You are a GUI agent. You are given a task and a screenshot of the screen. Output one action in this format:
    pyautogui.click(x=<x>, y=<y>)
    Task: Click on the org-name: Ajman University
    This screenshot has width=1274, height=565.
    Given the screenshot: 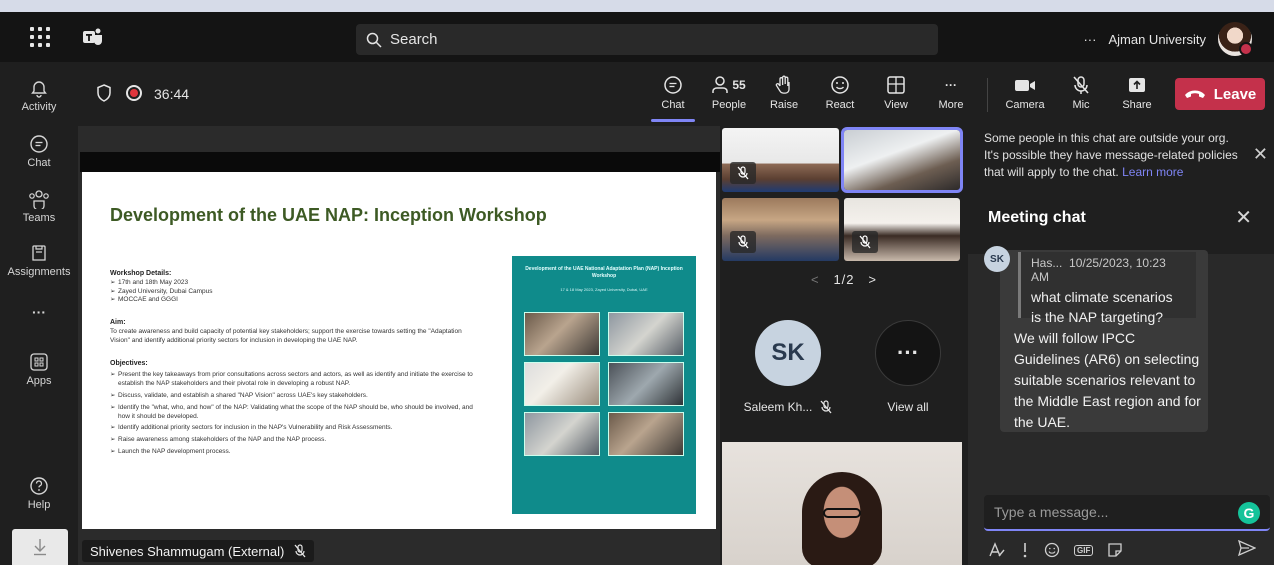 What is the action you would take?
    pyautogui.click(x=1157, y=39)
    